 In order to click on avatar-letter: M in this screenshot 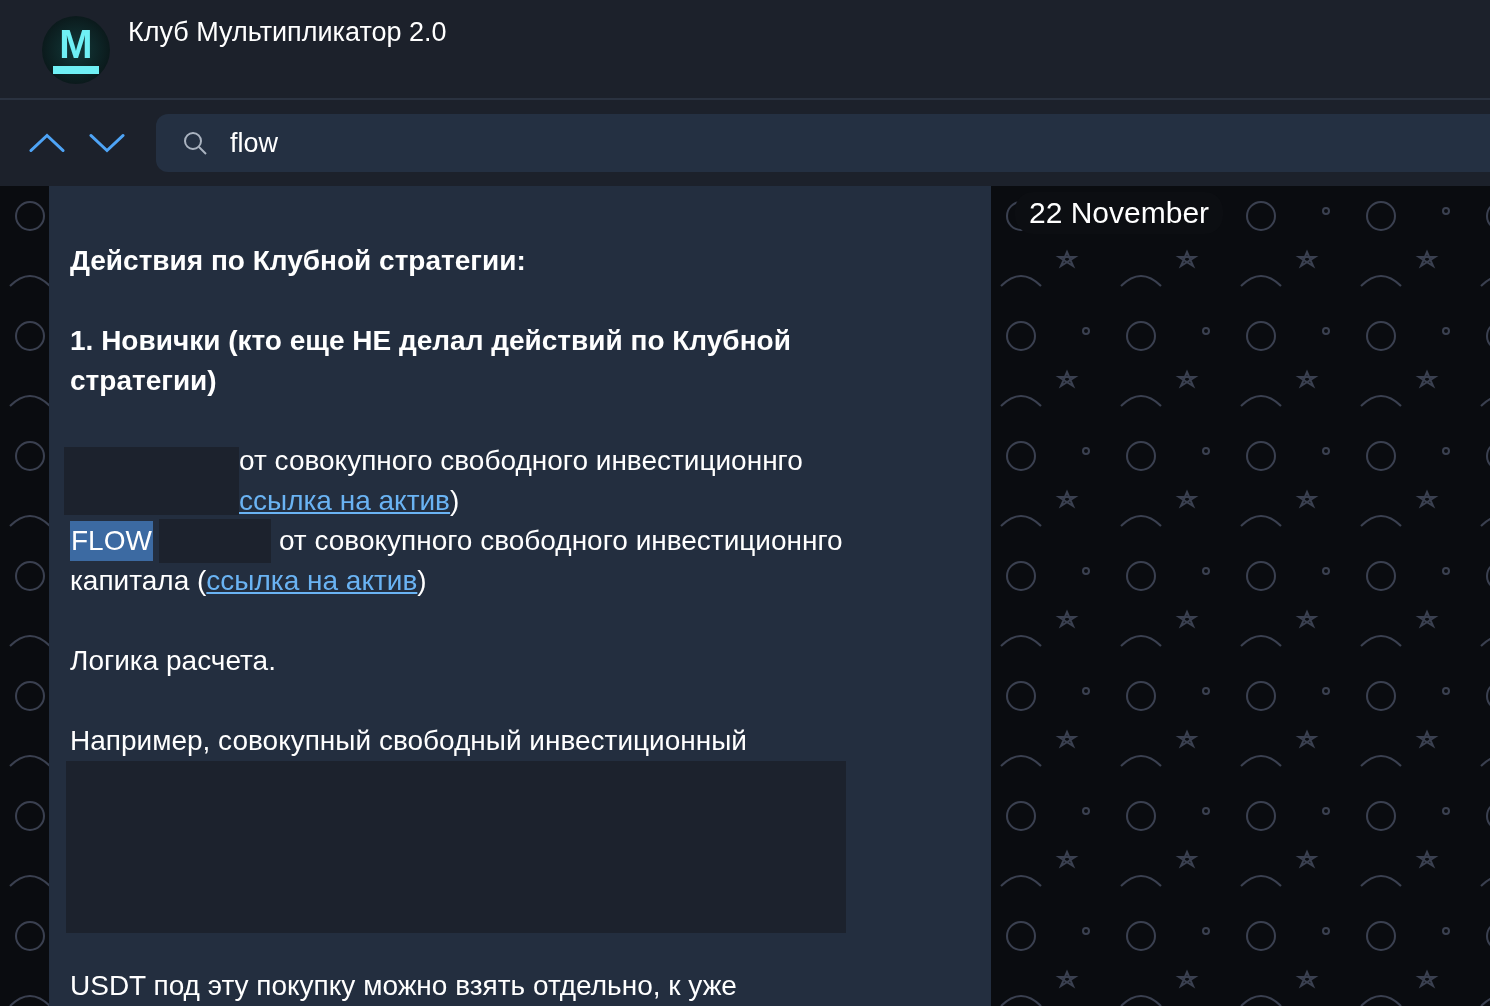, I will do `click(76, 44)`.